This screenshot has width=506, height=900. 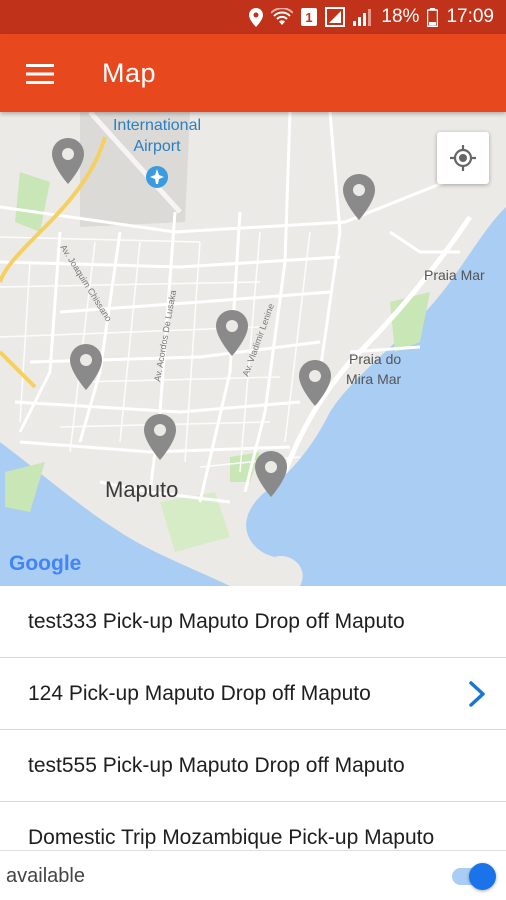 What do you see at coordinates (282, 17) in the screenshot?
I see `wifi-icon` at bounding box center [282, 17].